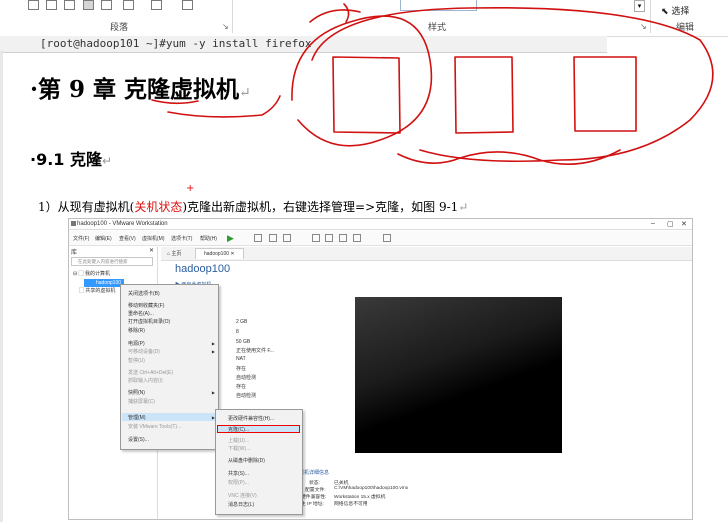 This screenshot has width=728, height=522. What do you see at coordinates (33, 5) in the screenshot?
I see `align-left-button` at bounding box center [33, 5].